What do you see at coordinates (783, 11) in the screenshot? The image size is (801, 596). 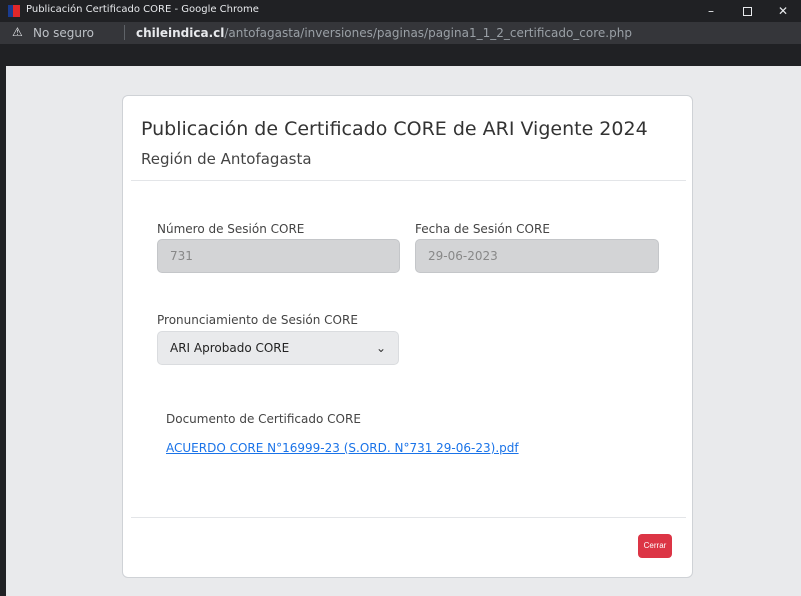 I see `close-window-button: ✕` at bounding box center [783, 11].